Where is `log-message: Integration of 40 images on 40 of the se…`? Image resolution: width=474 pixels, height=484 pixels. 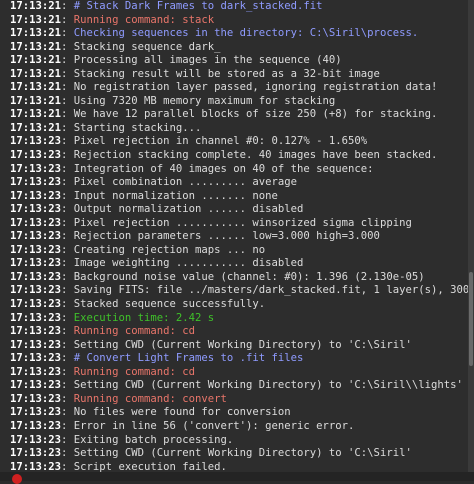 log-message: Integration of 40 images on 40 of the se… is located at coordinates (223, 168).